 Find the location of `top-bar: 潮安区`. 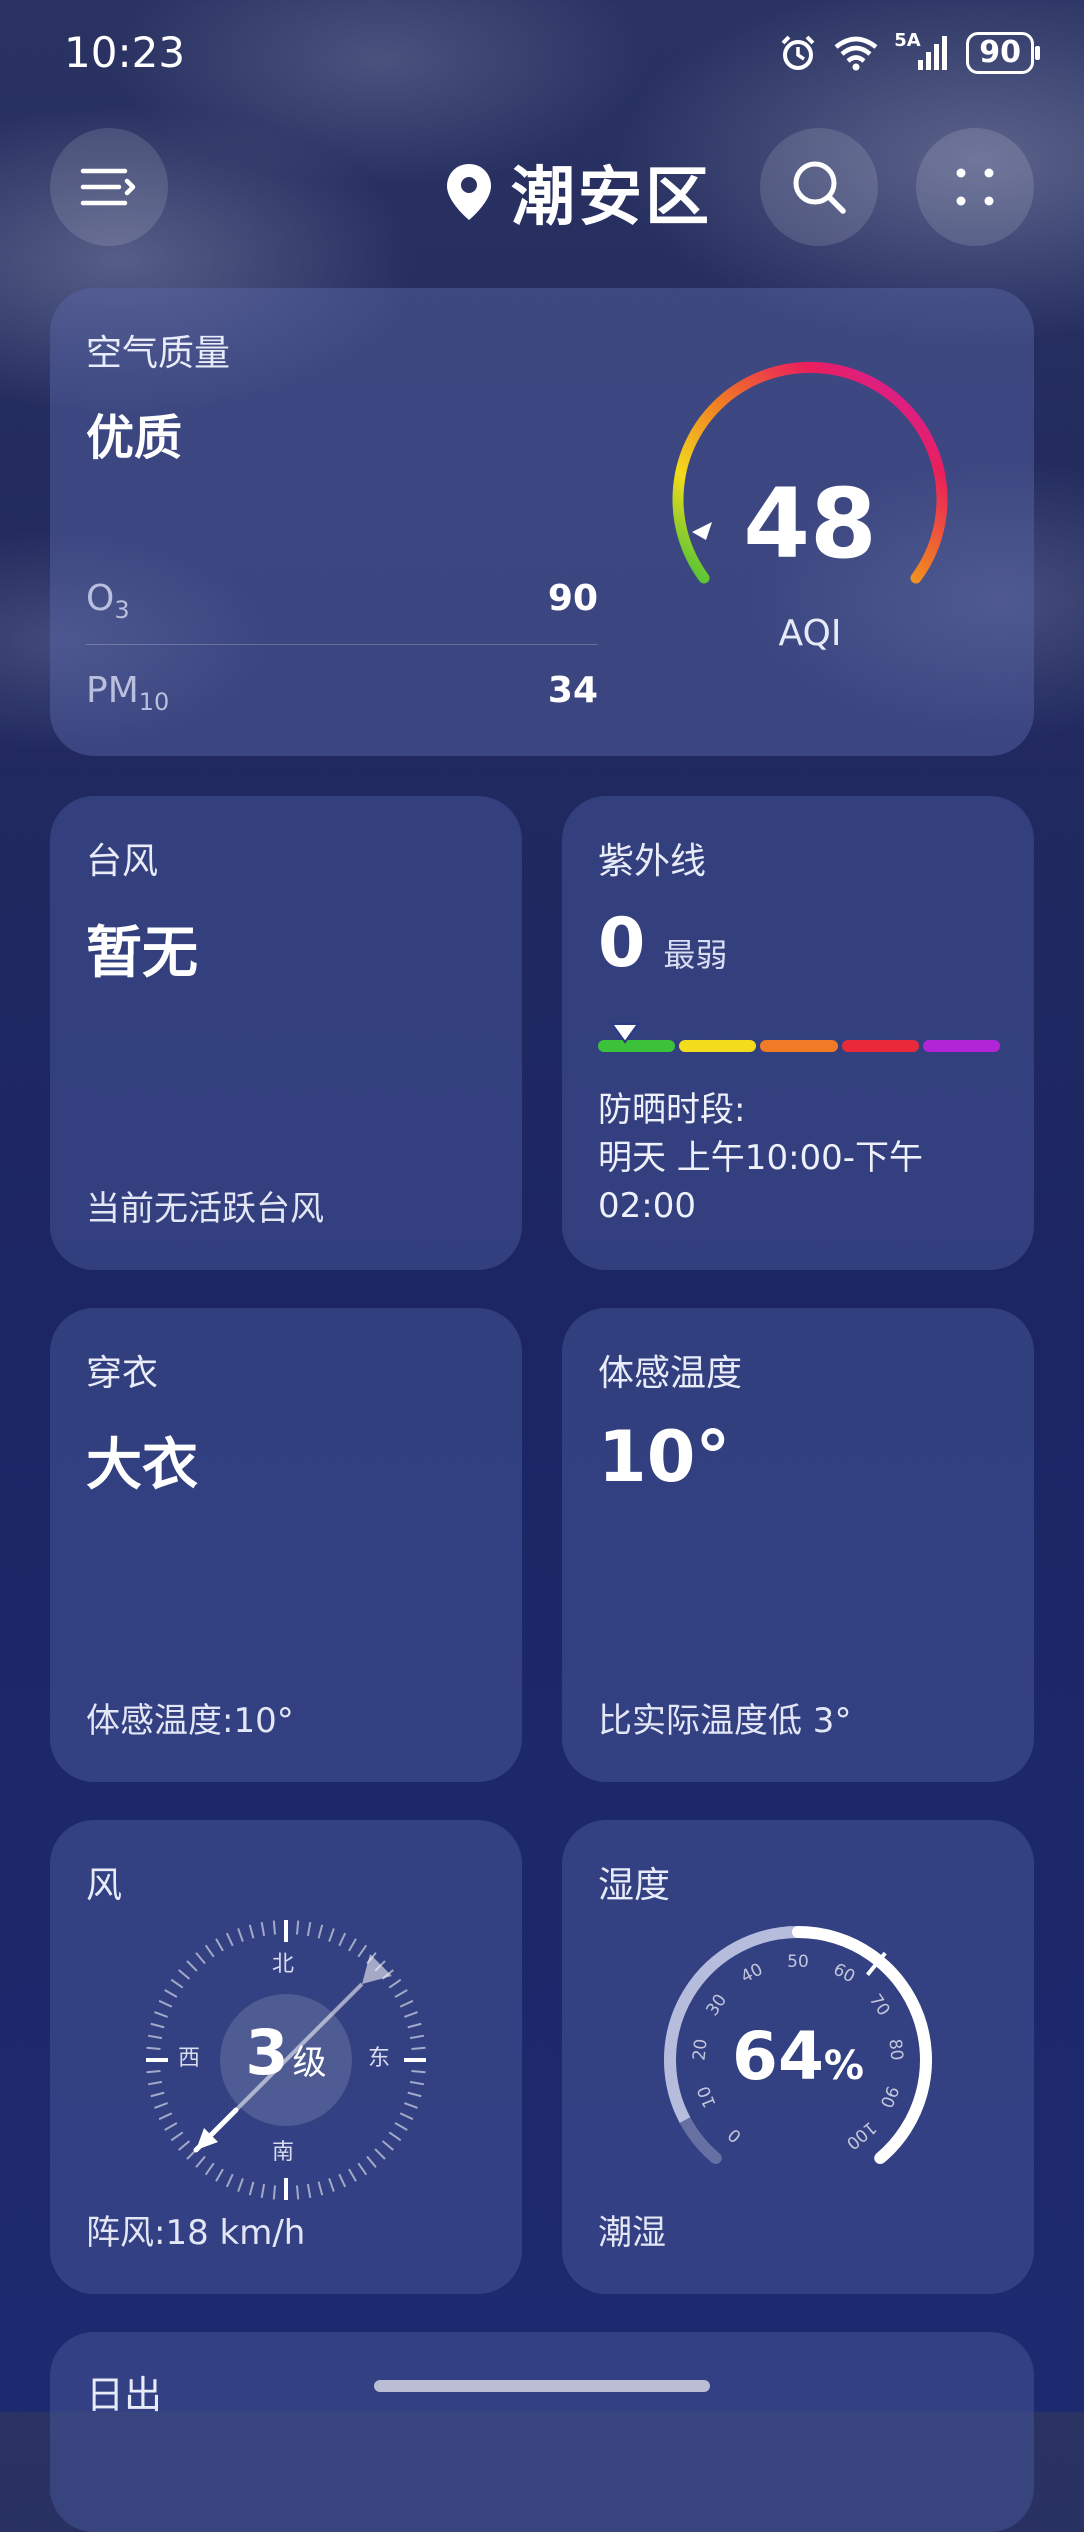

top-bar: 潮安区 is located at coordinates (542, 188).